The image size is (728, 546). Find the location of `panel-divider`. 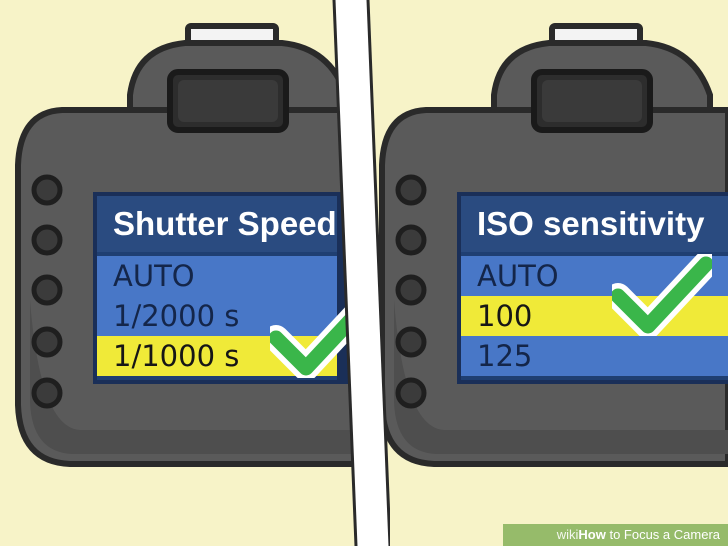

panel-divider is located at coordinates (361, 273).